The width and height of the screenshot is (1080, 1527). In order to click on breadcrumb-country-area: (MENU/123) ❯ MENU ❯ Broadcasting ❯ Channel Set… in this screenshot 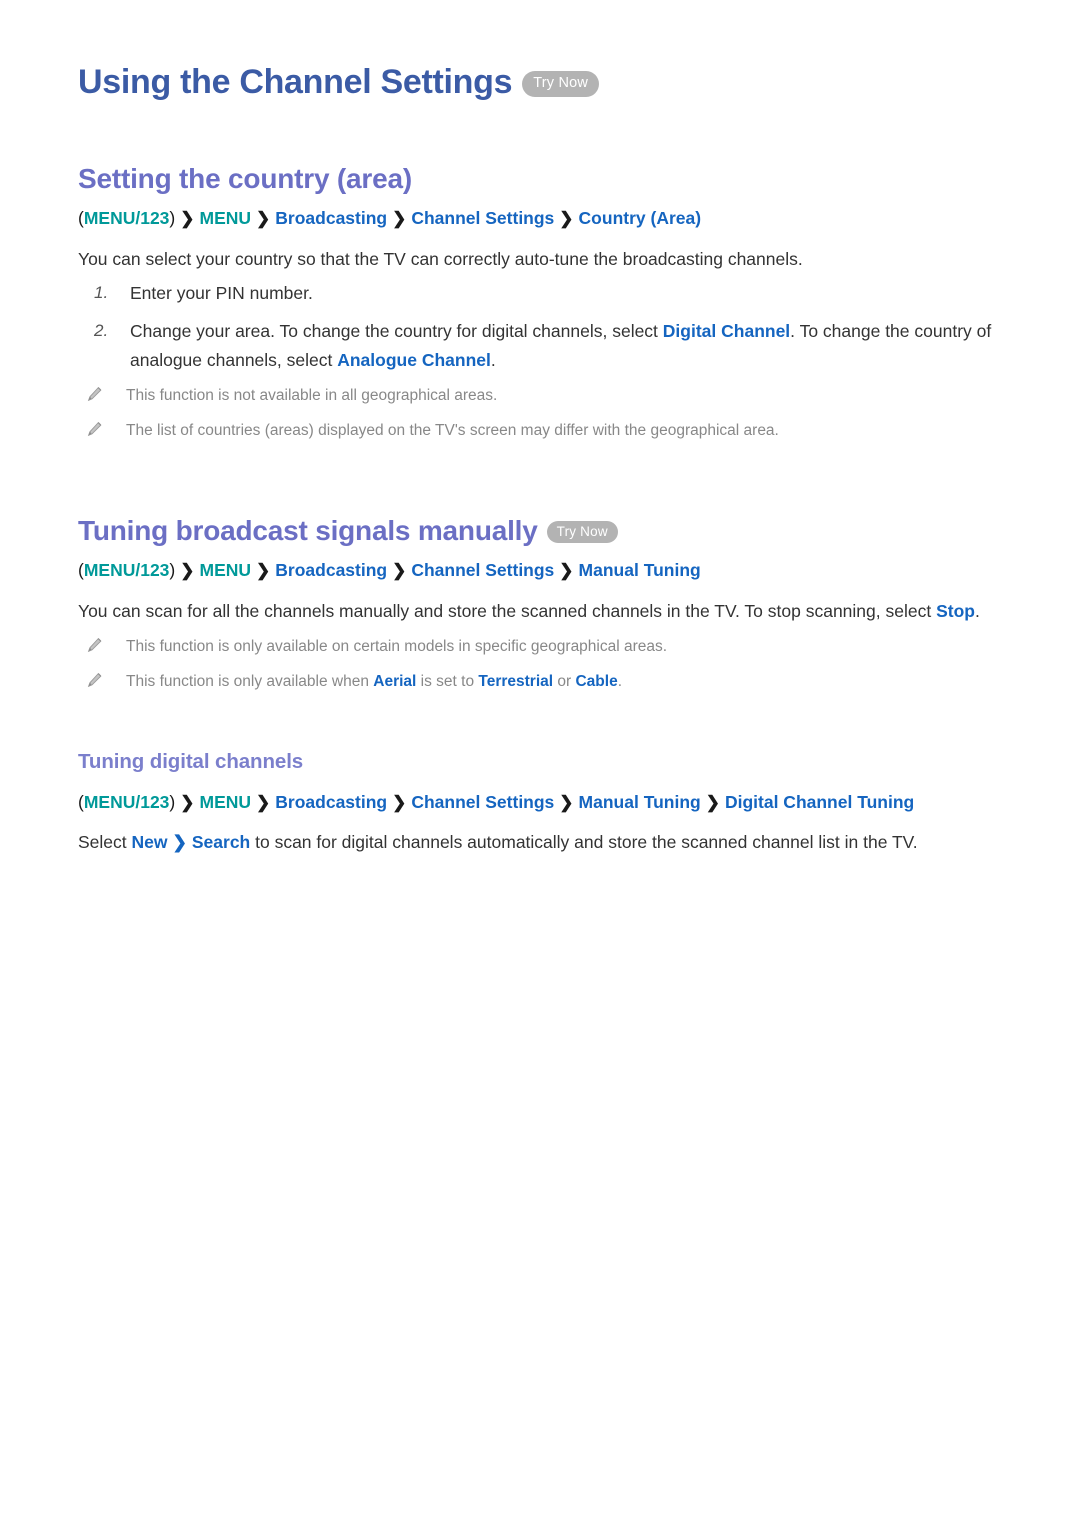, I will do `click(543, 218)`.